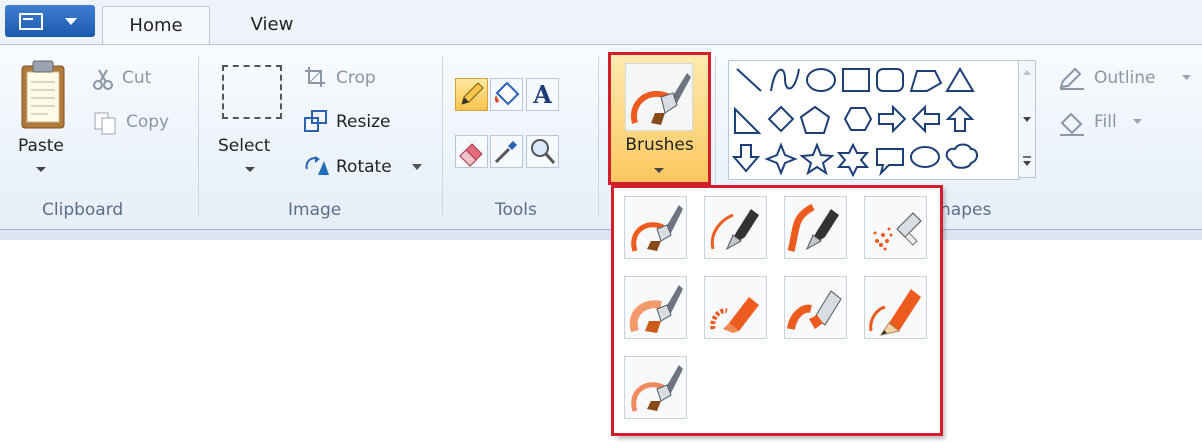 This screenshot has width=1202, height=443. What do you see at coordinates (105, 123) in the screenshot?
I see `copy-icon` at bounding box center [105, 123].